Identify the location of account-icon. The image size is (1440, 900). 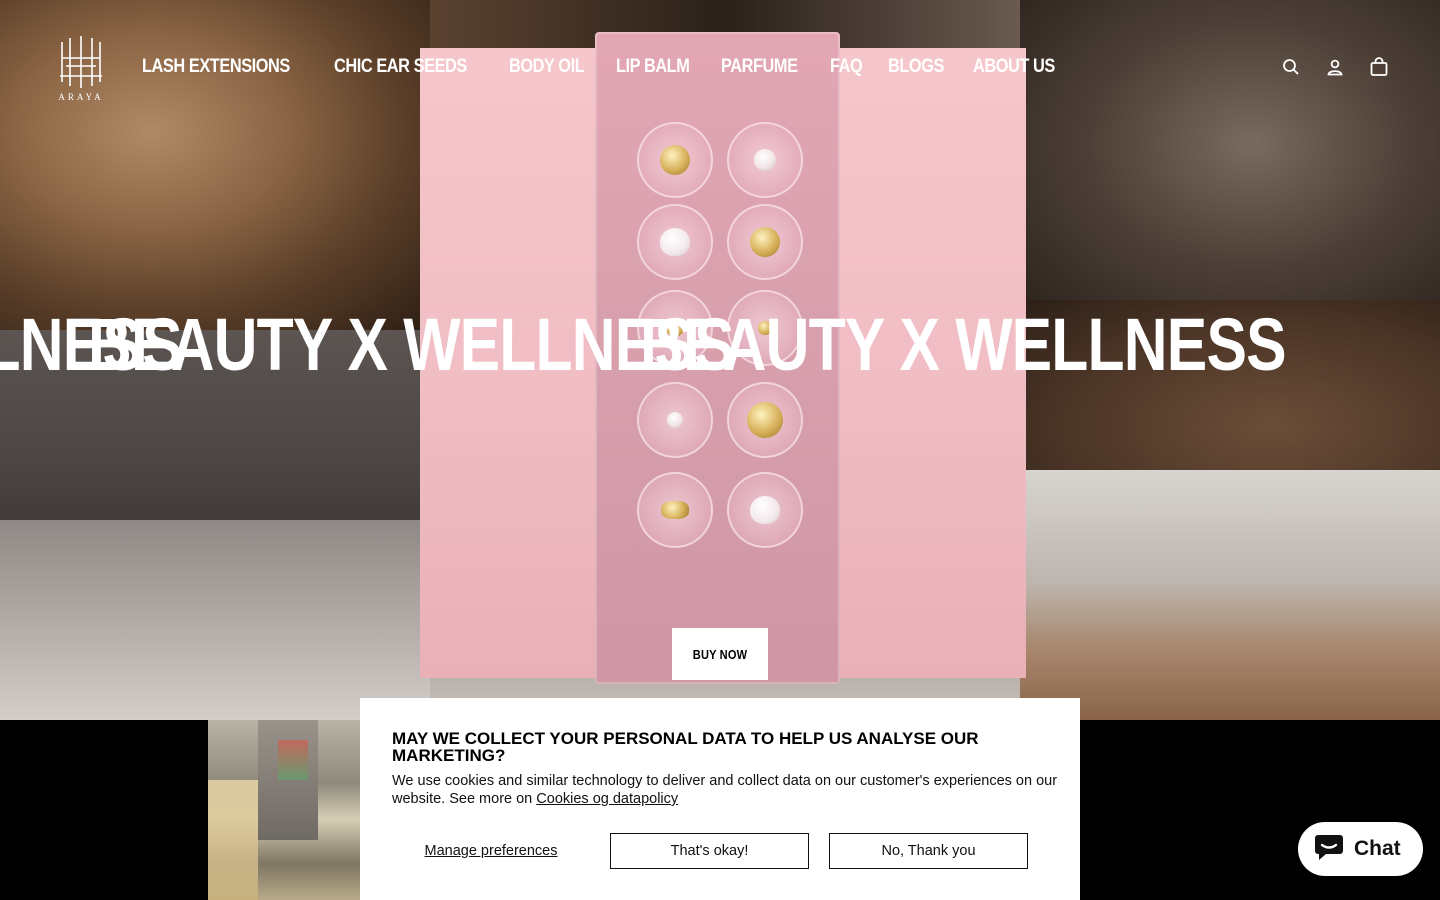
(1335, 67).